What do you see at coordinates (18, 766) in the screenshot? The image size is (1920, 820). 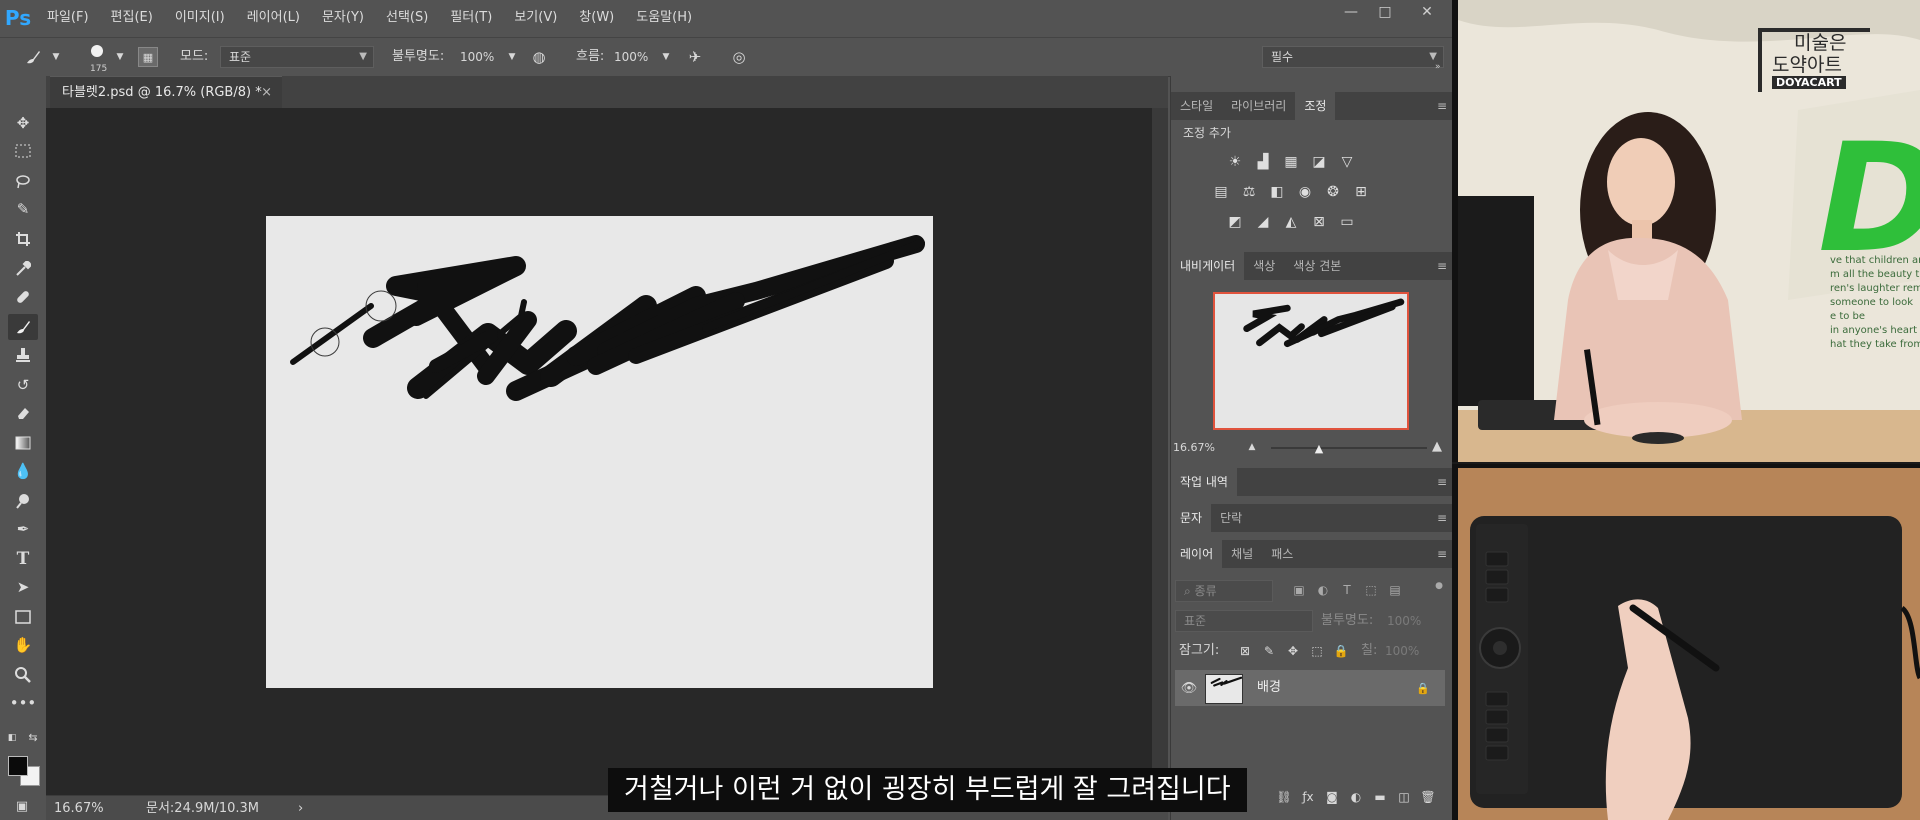 I see `foreground-color-swatch` at bounding box center [18, 766].